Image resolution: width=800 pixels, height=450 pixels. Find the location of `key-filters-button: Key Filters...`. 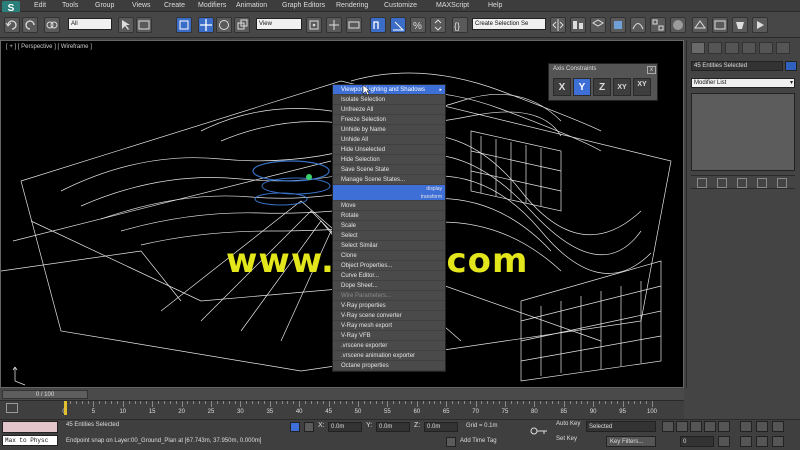

key-filters-button: Key Filters... is located at coordinates (631, 441).